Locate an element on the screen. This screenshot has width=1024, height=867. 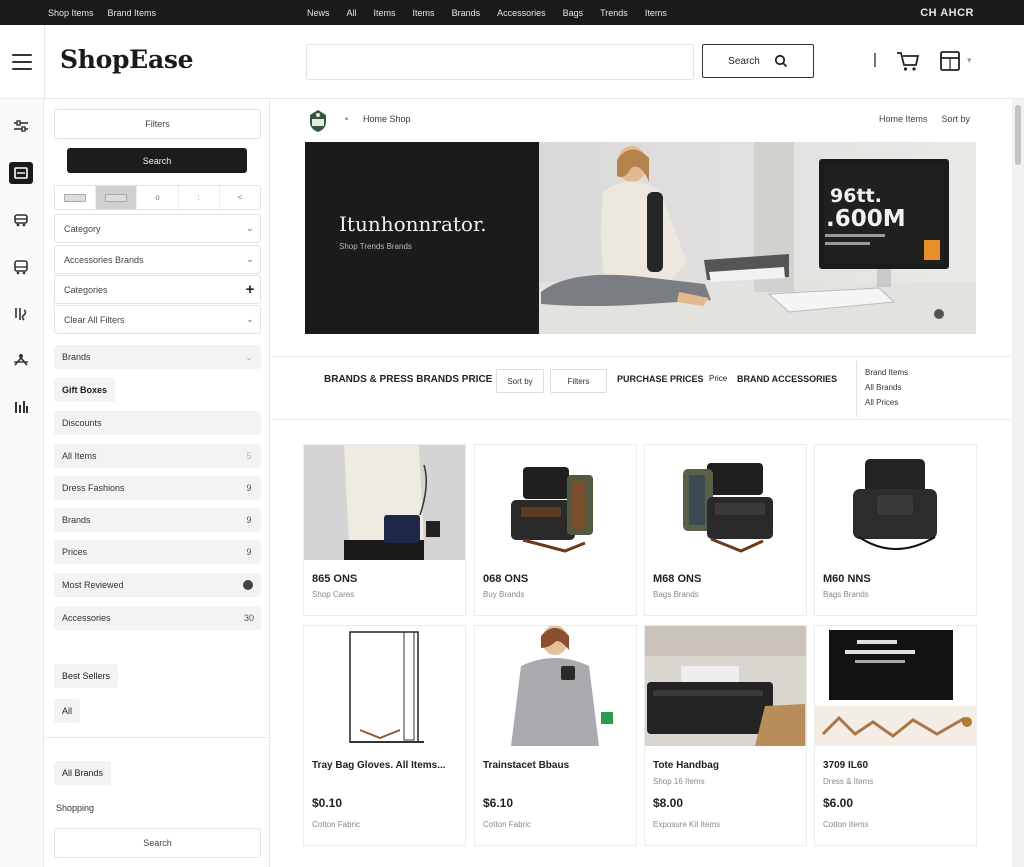
account-icon is located at coordinates (950, 61).